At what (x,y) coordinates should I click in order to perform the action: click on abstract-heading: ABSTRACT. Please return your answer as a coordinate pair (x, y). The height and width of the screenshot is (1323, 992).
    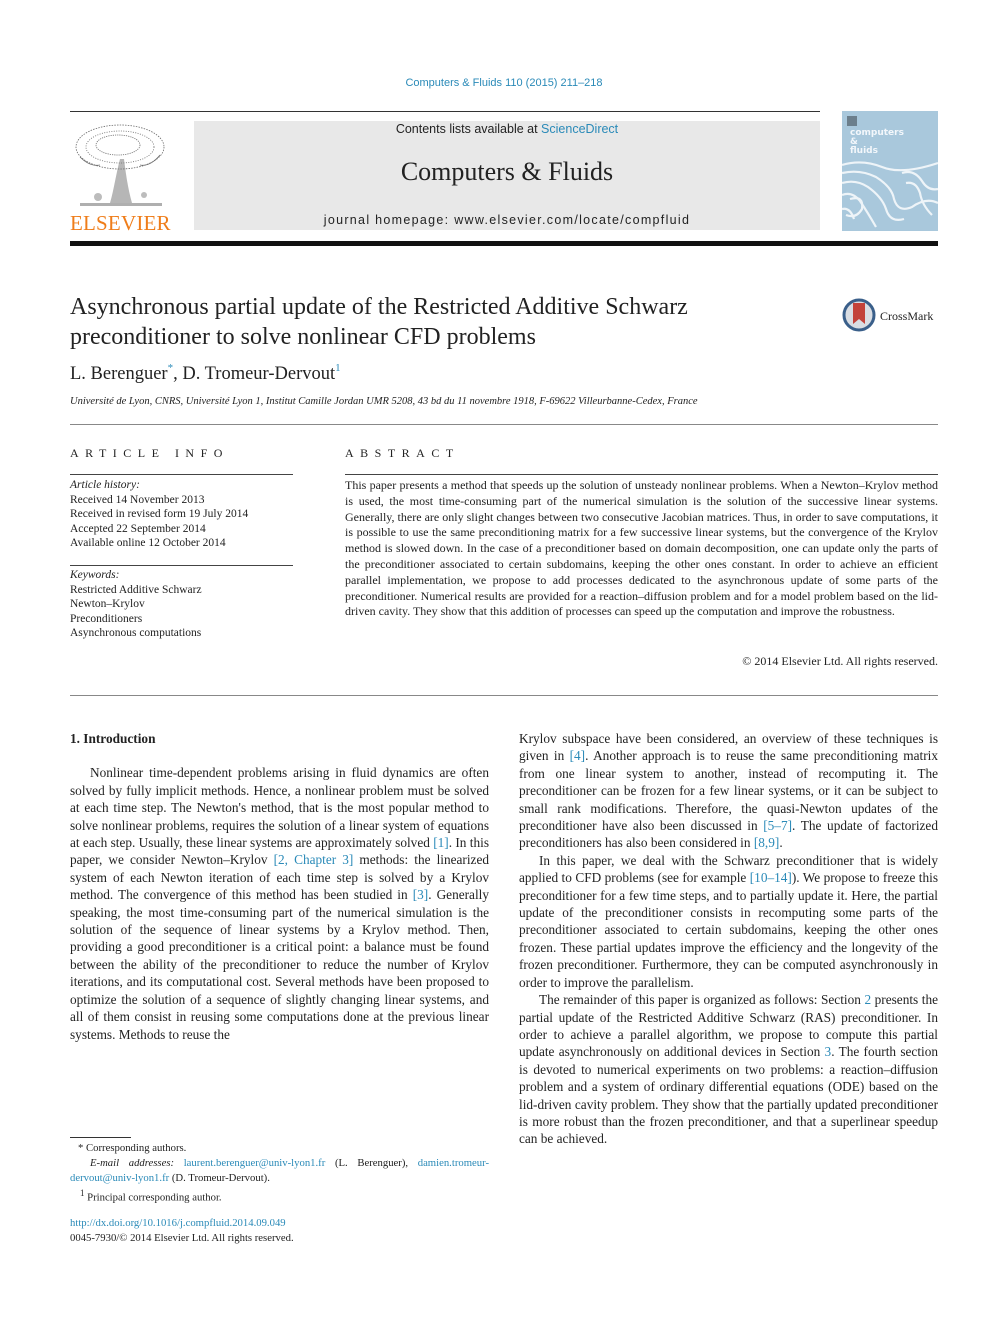
    Looking at the image, I should click on (402, 453).